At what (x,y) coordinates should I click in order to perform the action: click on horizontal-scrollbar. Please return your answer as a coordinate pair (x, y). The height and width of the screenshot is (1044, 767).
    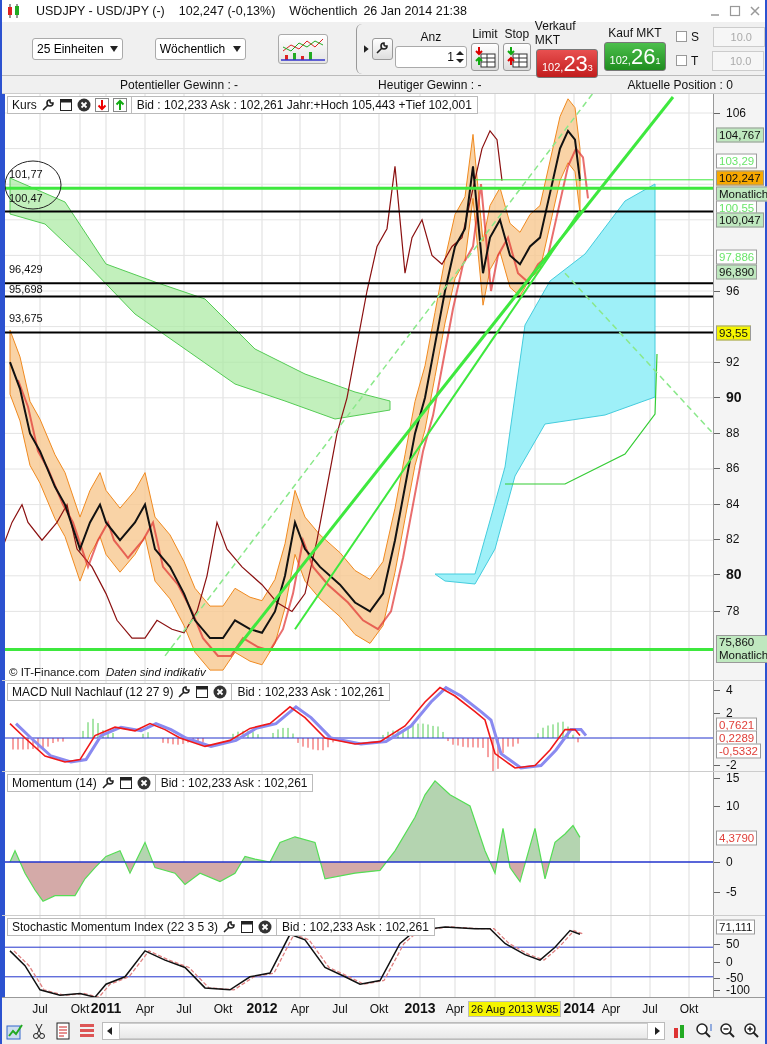
    Looking at the image, I should click on (383, 1031).